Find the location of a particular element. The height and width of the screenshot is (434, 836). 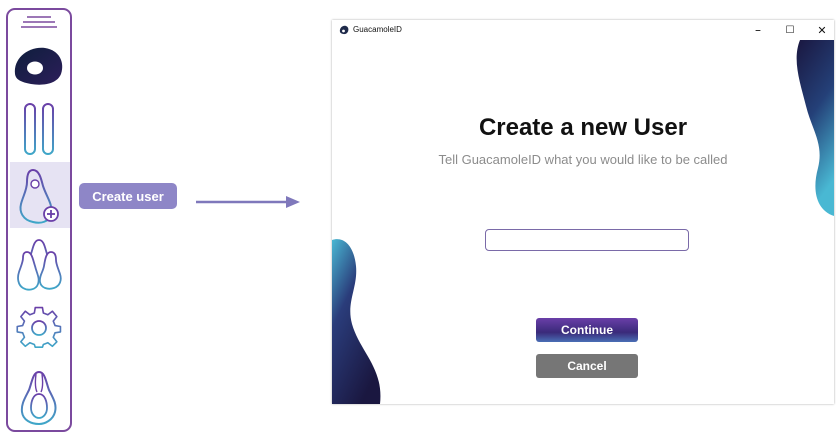

menu-icon is located at coordinates (39, 22).